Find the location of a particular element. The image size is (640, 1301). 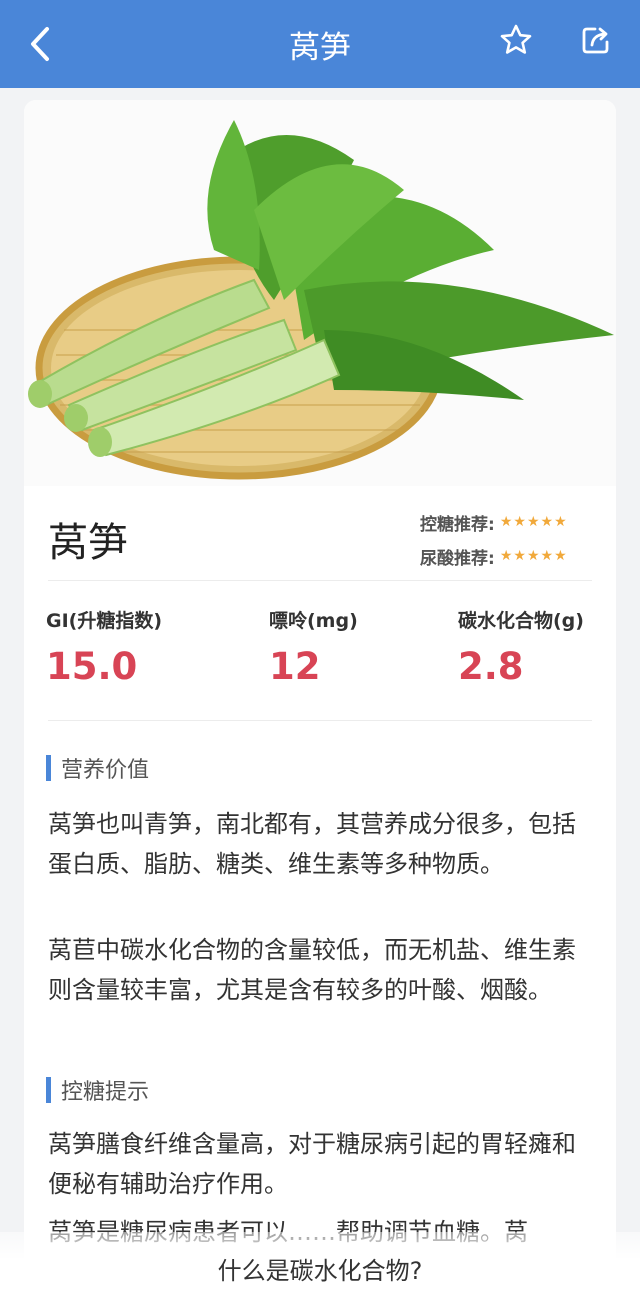

top-nav-bar: 莴笋 is located at coordinates (320, 44).